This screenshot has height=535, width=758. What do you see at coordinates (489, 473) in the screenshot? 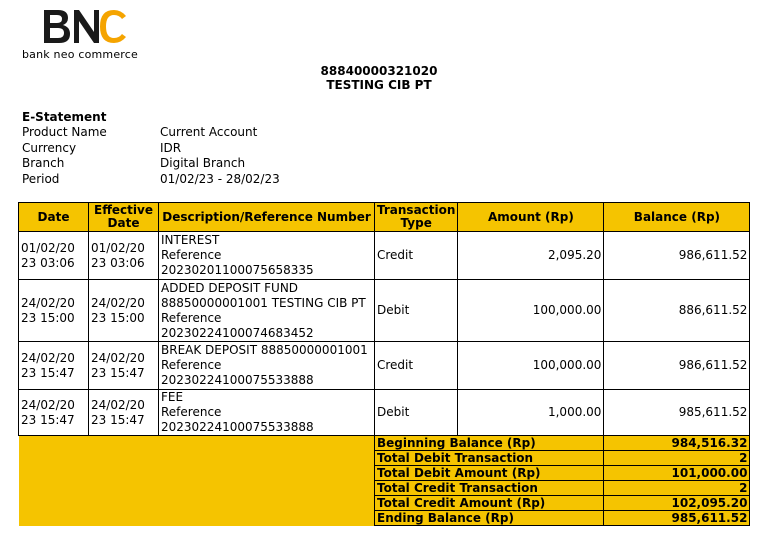
I see `summary-label: Total Debit Amount (Rp)` at bounding box center [489, 473].